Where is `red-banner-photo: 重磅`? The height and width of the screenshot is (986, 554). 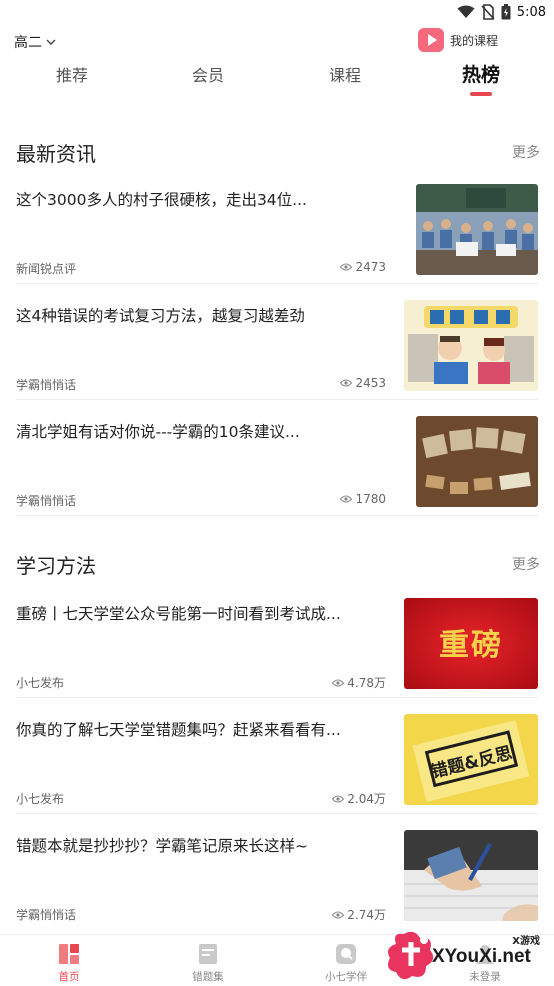
red-banner-photo: 重磅 is located at coordinates (471, 643).